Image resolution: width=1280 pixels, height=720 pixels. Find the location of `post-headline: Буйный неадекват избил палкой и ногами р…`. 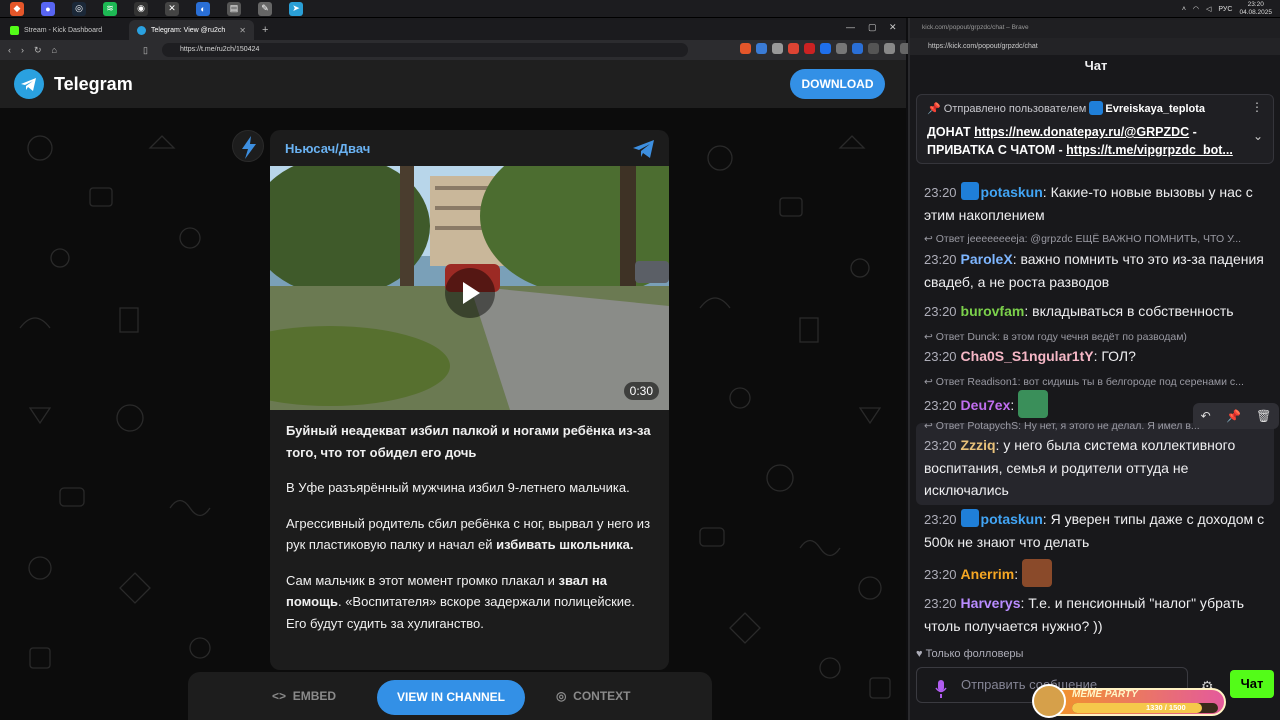

post-headline: Буйный неадекват избил палкой и ногами р… is located at coordinates (468, 441).